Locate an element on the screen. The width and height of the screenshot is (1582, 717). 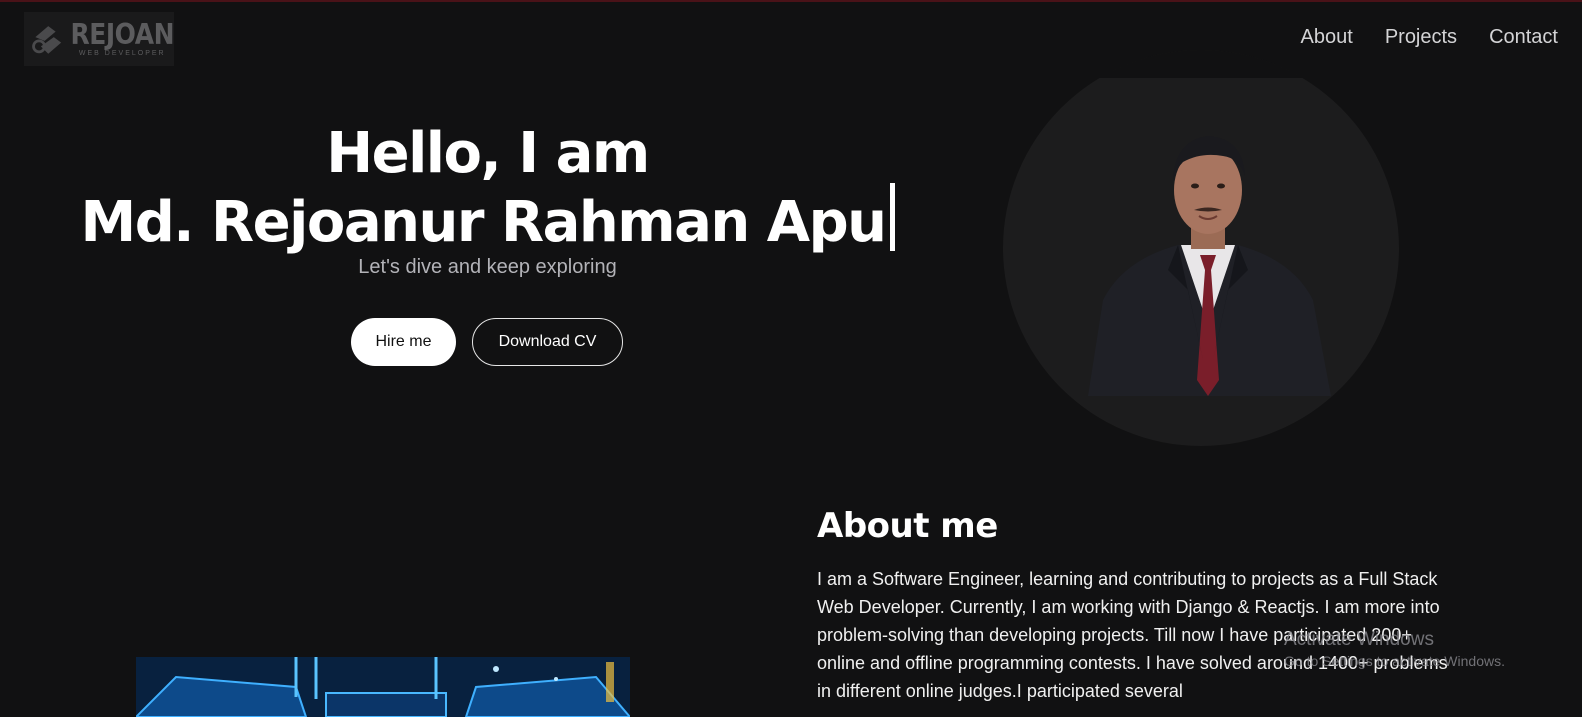
main-nav: About Projects Contact is located at coordinates (1429, 37).